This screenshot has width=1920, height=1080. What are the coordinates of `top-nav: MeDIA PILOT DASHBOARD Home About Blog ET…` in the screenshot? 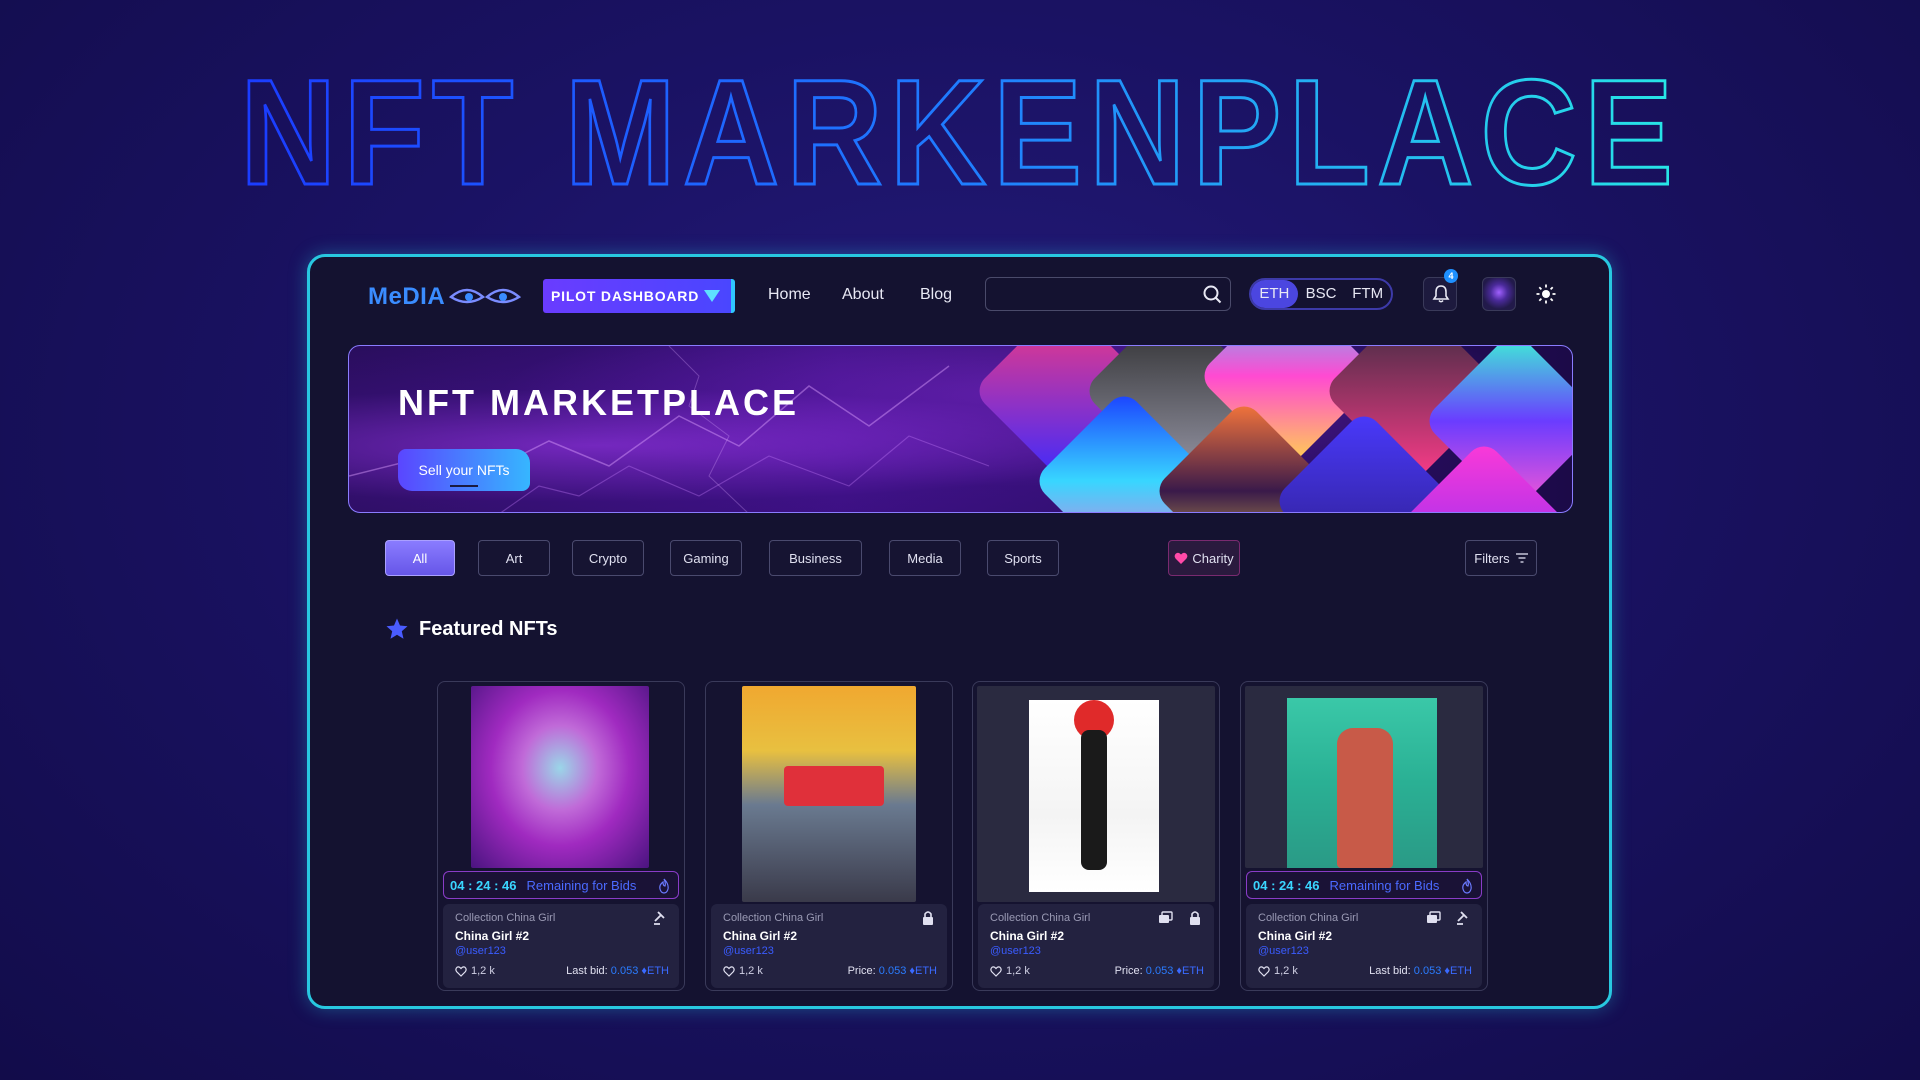 It's located at (959, 295).